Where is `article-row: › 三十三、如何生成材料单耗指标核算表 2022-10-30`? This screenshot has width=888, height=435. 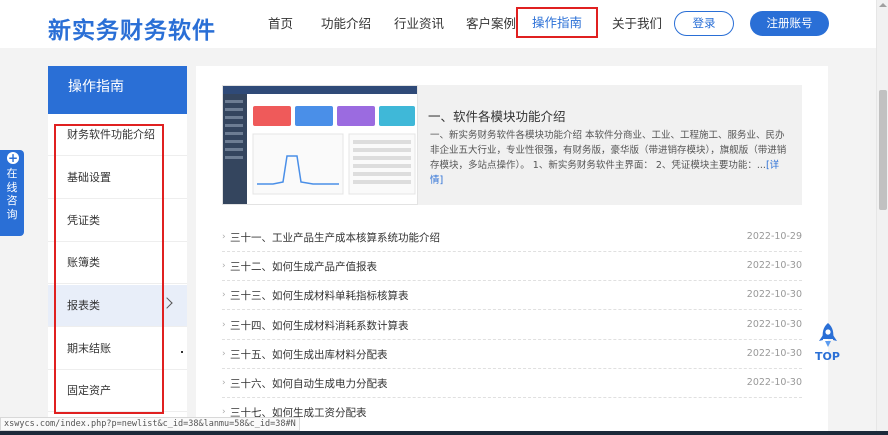
article-row: › 三十三、如何生成材料单耗指标核算表 2022-10-30 is located at coordinates (512, 295).